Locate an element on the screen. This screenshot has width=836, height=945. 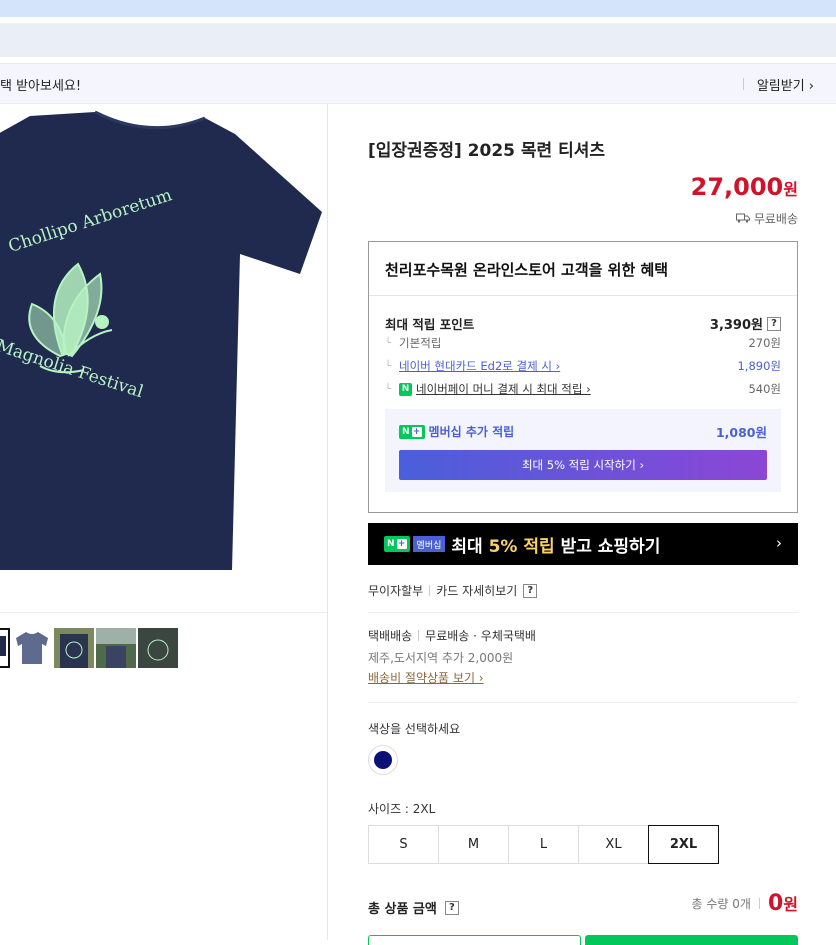
free-shipping-text: 무료배송 is located at coordinates (775, 219).